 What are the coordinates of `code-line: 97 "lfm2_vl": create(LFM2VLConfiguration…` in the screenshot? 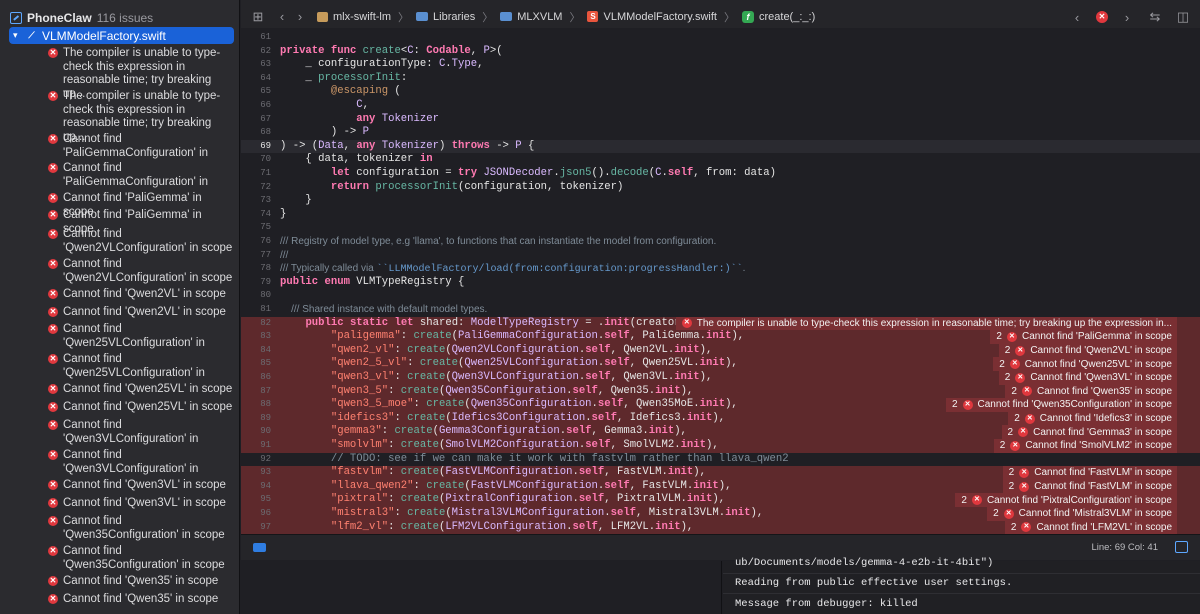 It's located at (720, 527).